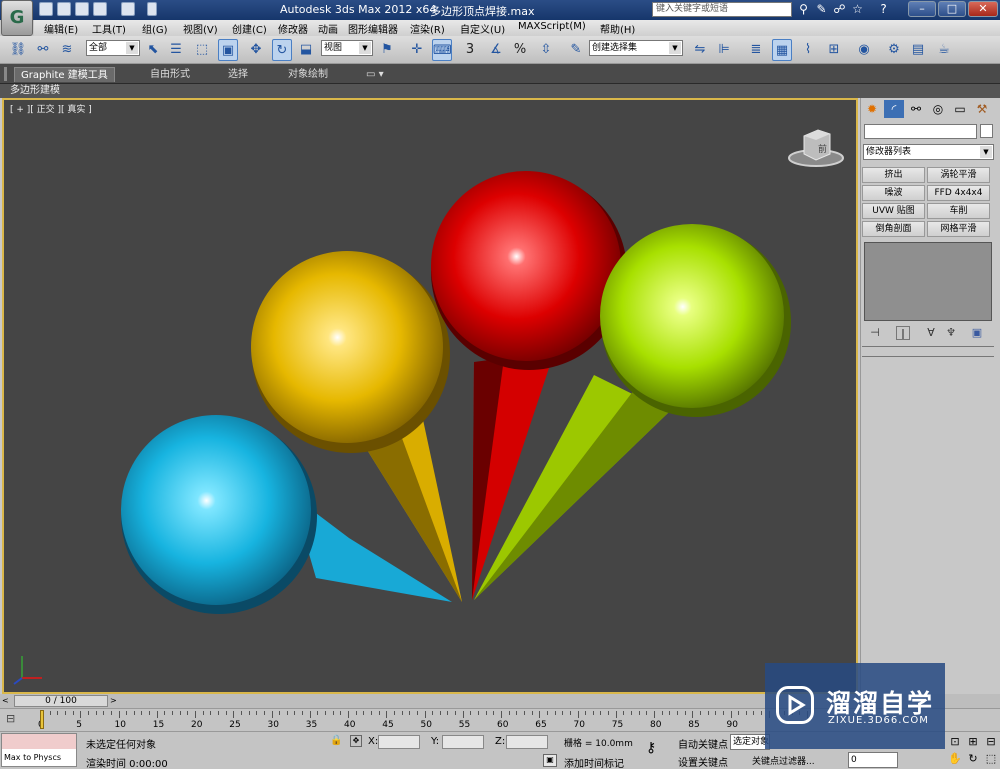 This screenshot has width=1000, height=769. I want to click on tab-graphite-modeling-tools: Graphite 建模工具, so click(64, 74).